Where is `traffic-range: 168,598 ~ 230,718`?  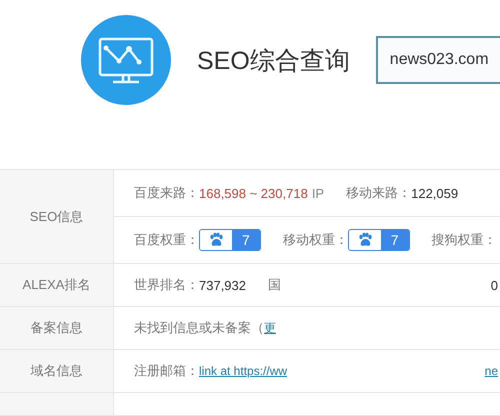 traffic-range: 168,598 ~ 230,718 is located at coordinates (253, 193).